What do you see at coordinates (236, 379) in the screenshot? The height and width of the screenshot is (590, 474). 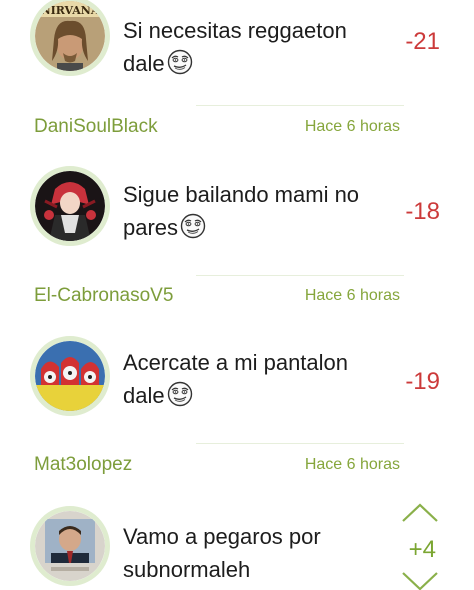 I see `comment-body: Acercate a mi pantalon dale` at bounding box center [236, 379].